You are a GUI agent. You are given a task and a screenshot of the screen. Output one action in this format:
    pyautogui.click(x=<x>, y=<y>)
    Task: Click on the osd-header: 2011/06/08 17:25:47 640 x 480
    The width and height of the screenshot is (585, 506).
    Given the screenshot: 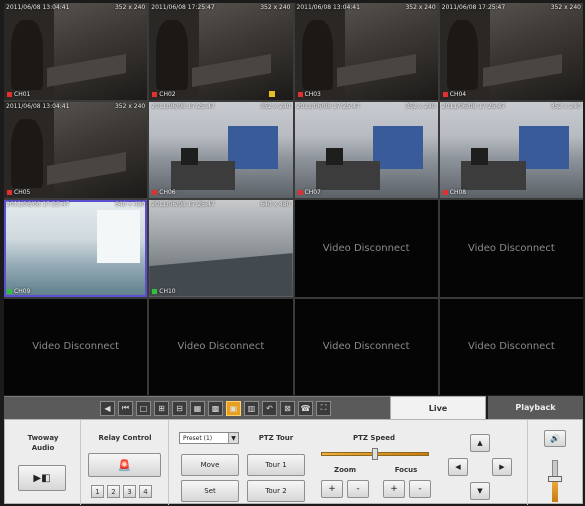 What is the action you would take?
    pyautogui.click(x=75, y=204)
    